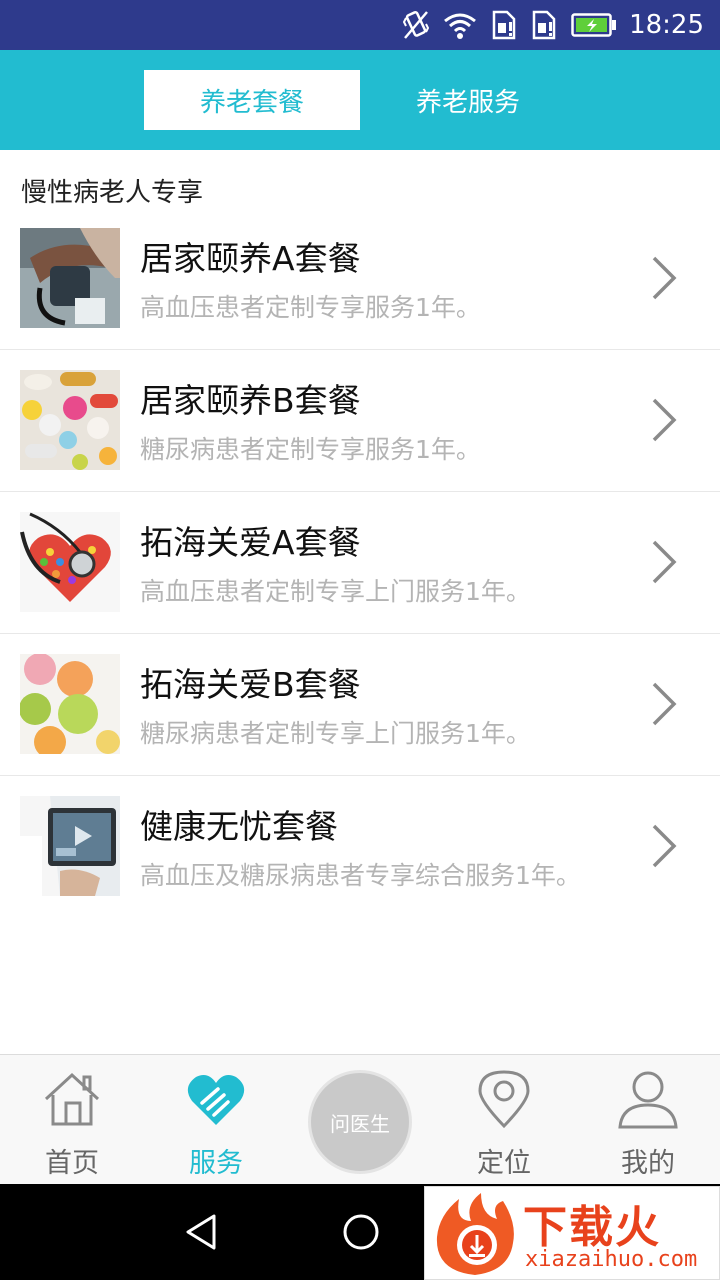  I want to click on home-icon, so click(72, 1099).